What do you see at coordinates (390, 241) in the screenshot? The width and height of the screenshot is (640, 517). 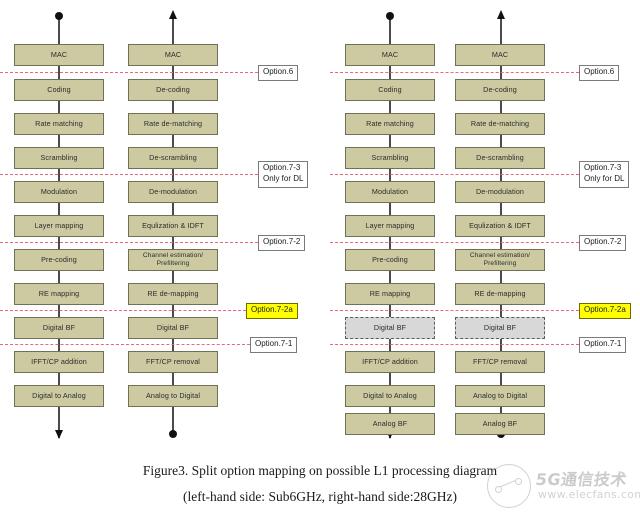 I see `connector-spine-28-tx` at bounding box center [390, 241].